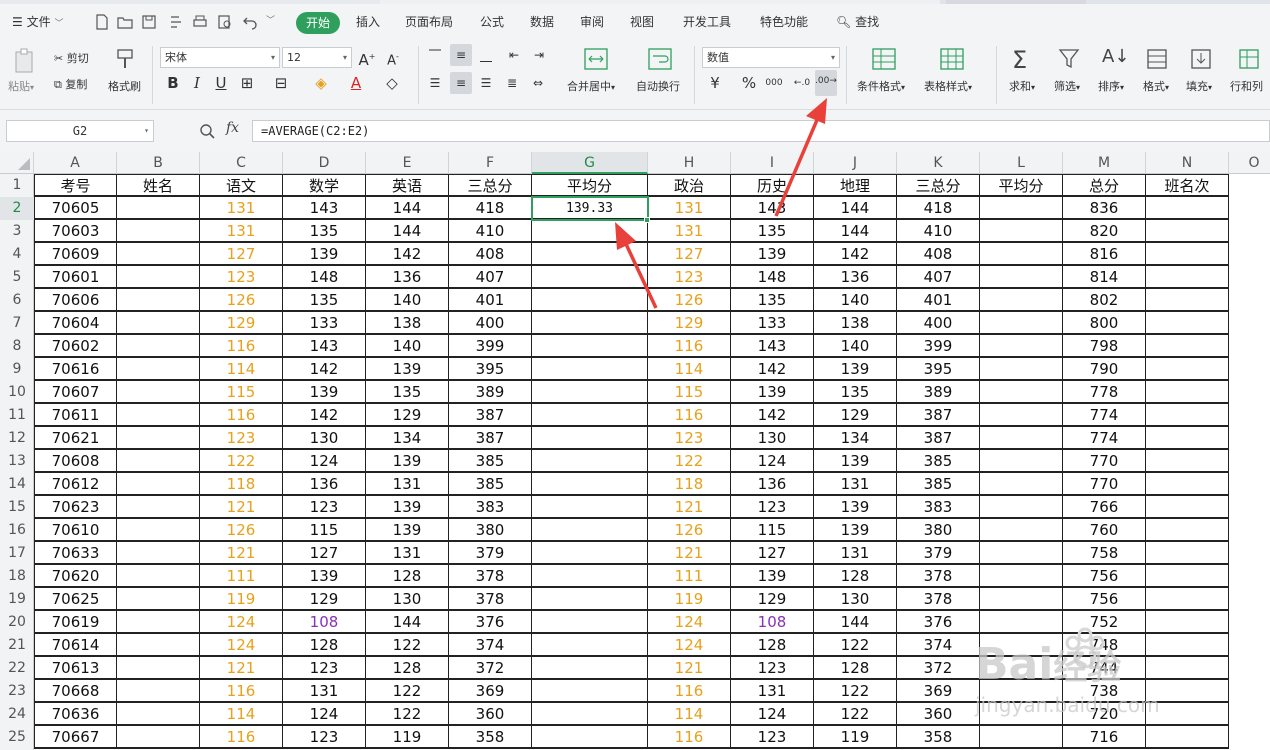 This screenshot has width=1270, height=750. Describe the element at coordinates (490, 599) in the screenshot. I see `cell-f19: 378` at that location.